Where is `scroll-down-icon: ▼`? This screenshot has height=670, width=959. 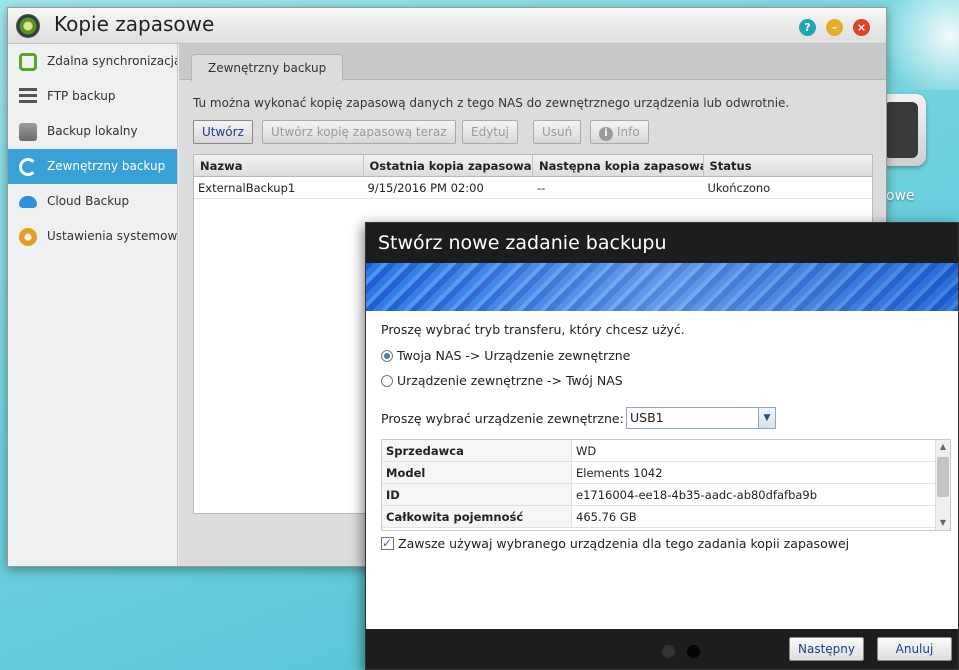
scroll-down-icon: ▼ is located at coordinates (943, 523).